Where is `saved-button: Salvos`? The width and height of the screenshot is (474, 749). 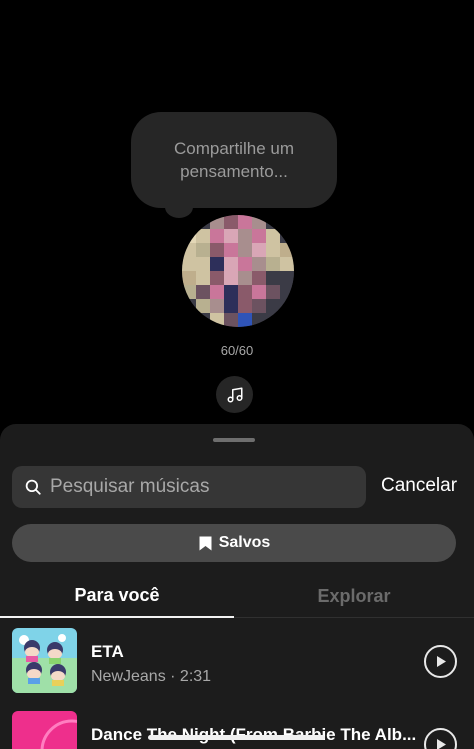
saved-button: Salvos is located at coordinates (234, 543).